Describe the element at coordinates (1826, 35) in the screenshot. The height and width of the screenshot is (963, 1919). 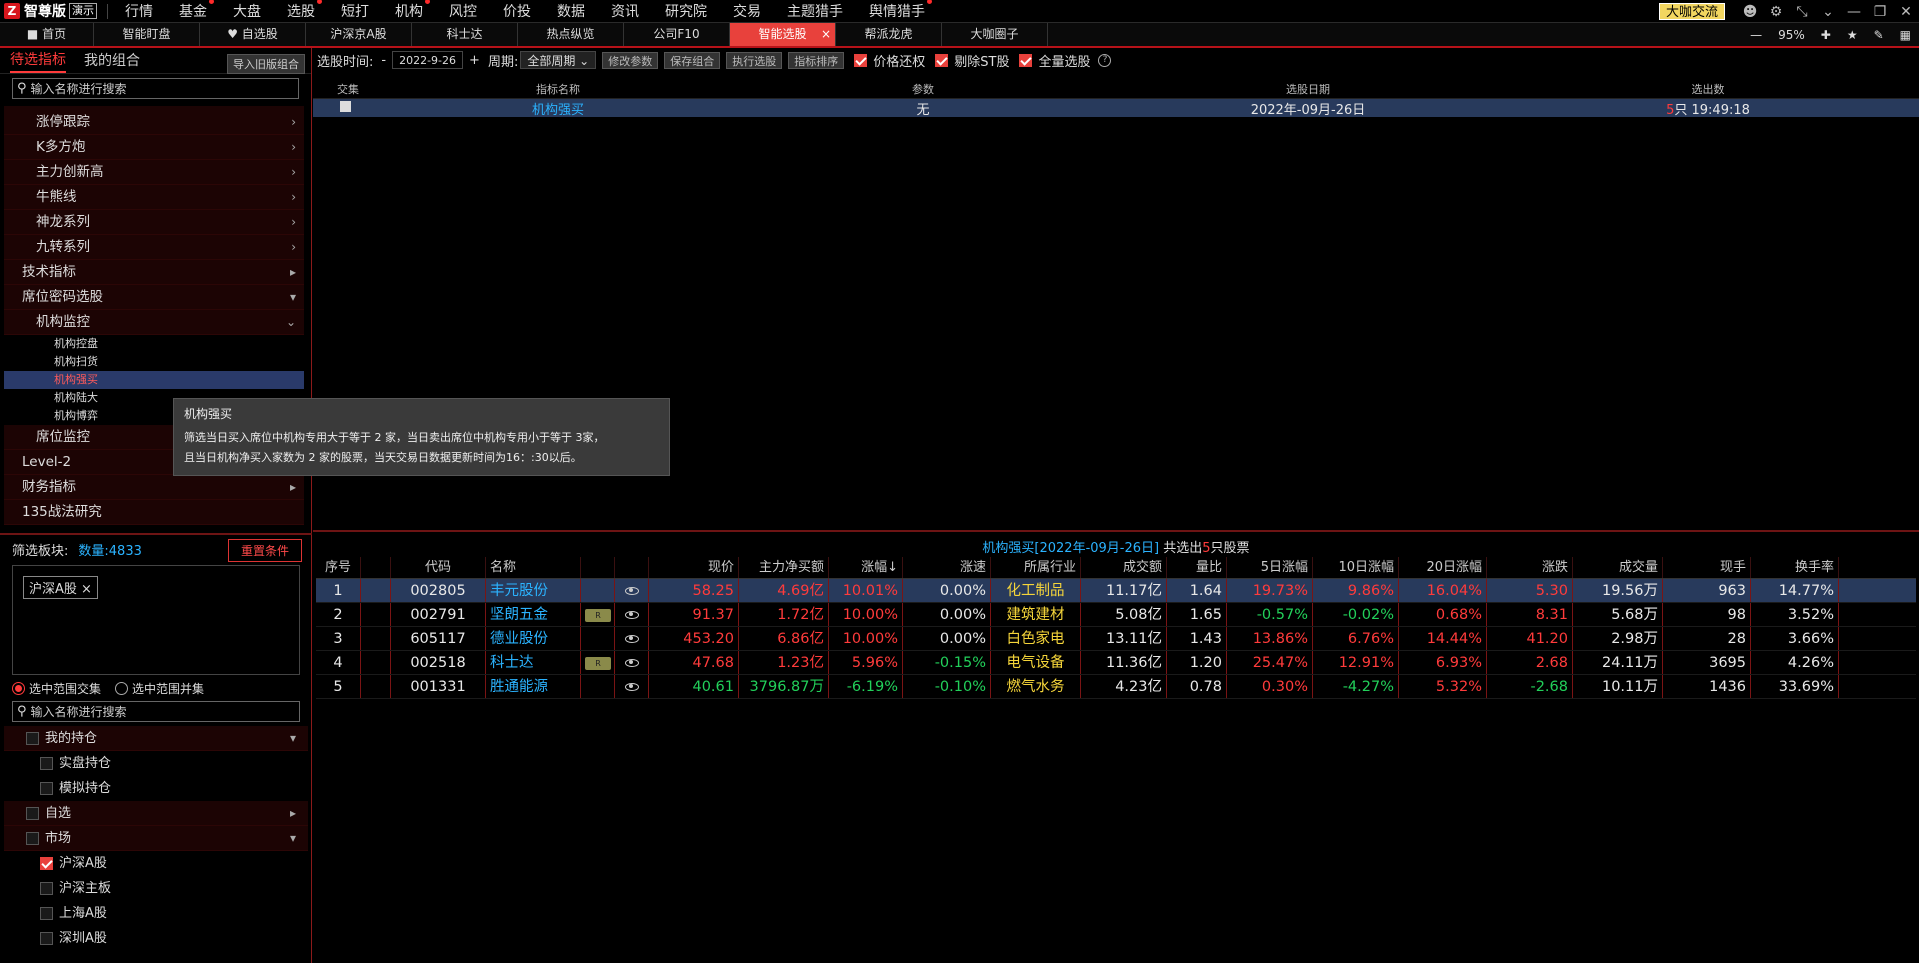
I see `zoom-in-icon: ✚` at that location.